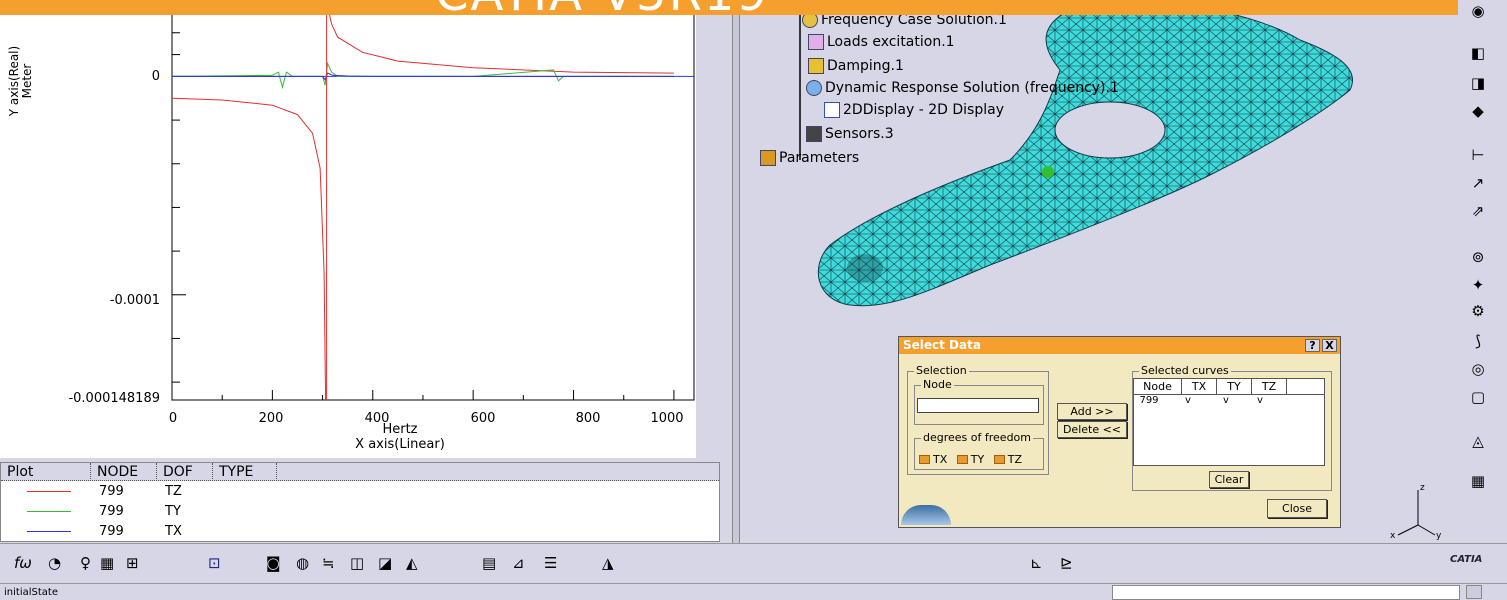 Image resolution: width=1507 pixels, height=600 pixels. What do you see at coordinates (608, 563) in the screenshot?
I see `sensor-display-icon: ◮` at bounding box center [608, 563].